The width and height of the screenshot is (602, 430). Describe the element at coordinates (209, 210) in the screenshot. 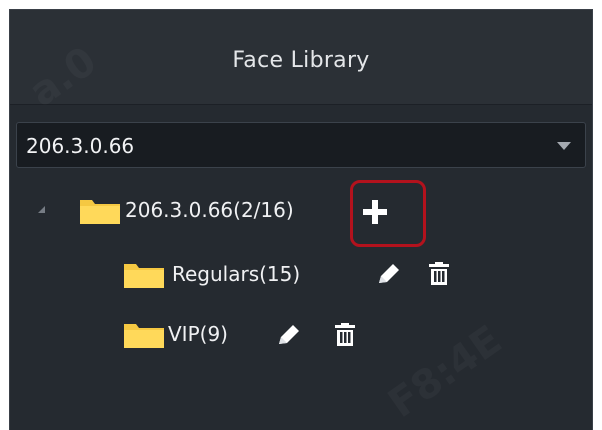

I see `tree-root-label: 206.3.0.66(2/16)` at that location.